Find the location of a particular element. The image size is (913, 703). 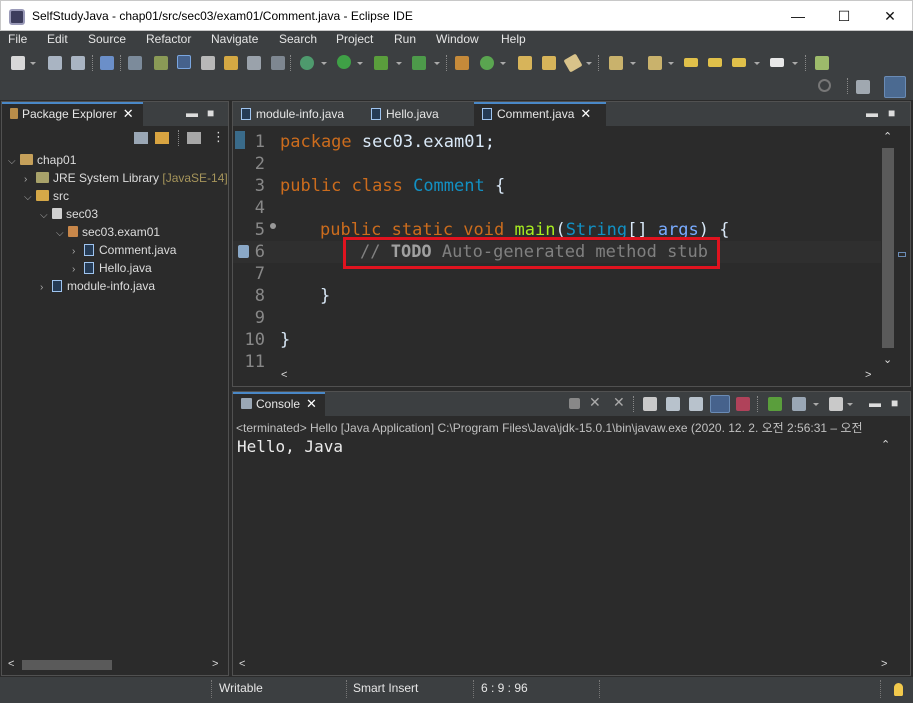

console-output: Hello, Java is located at coordinates (290, 446).